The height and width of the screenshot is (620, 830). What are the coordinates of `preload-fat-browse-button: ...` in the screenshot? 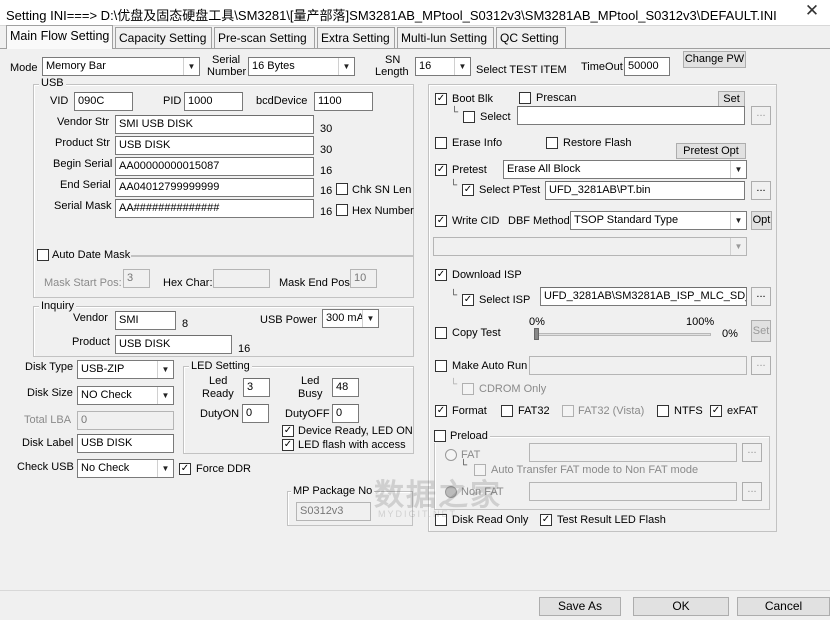 It's located at (752, 452).